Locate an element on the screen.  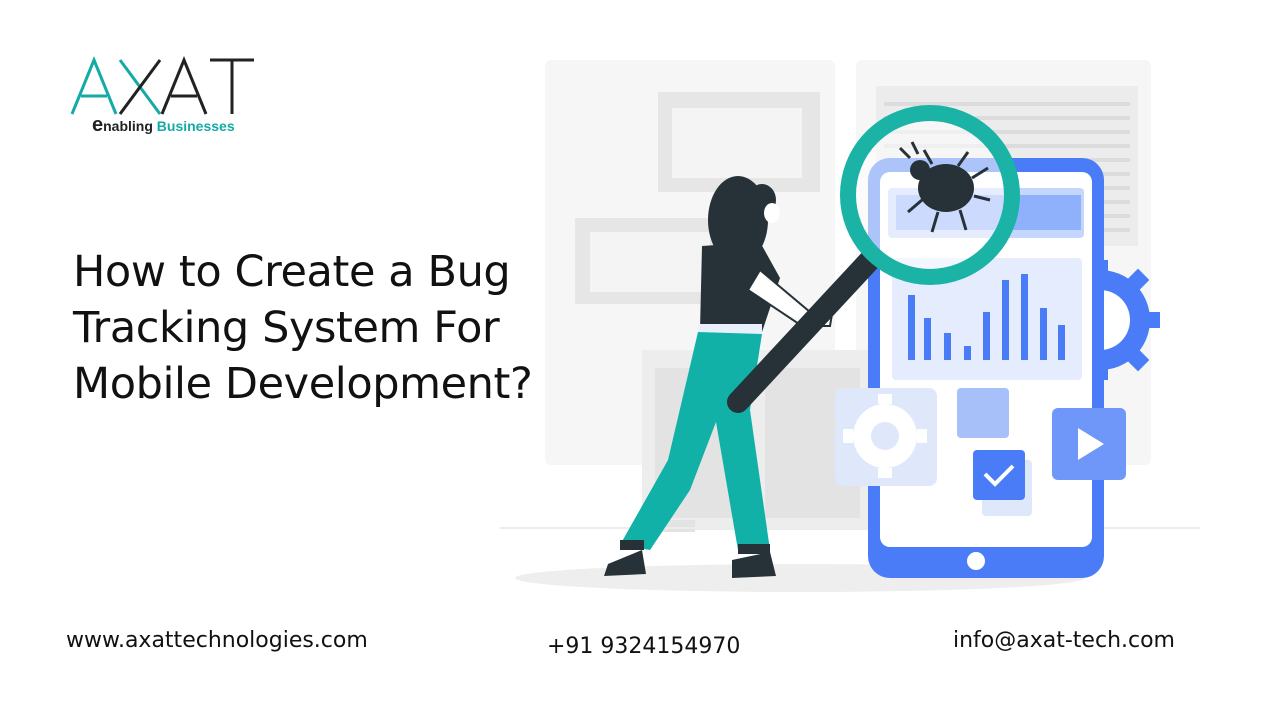
logo-tagline: enabling Businesses is located at coordinates (163, 125).